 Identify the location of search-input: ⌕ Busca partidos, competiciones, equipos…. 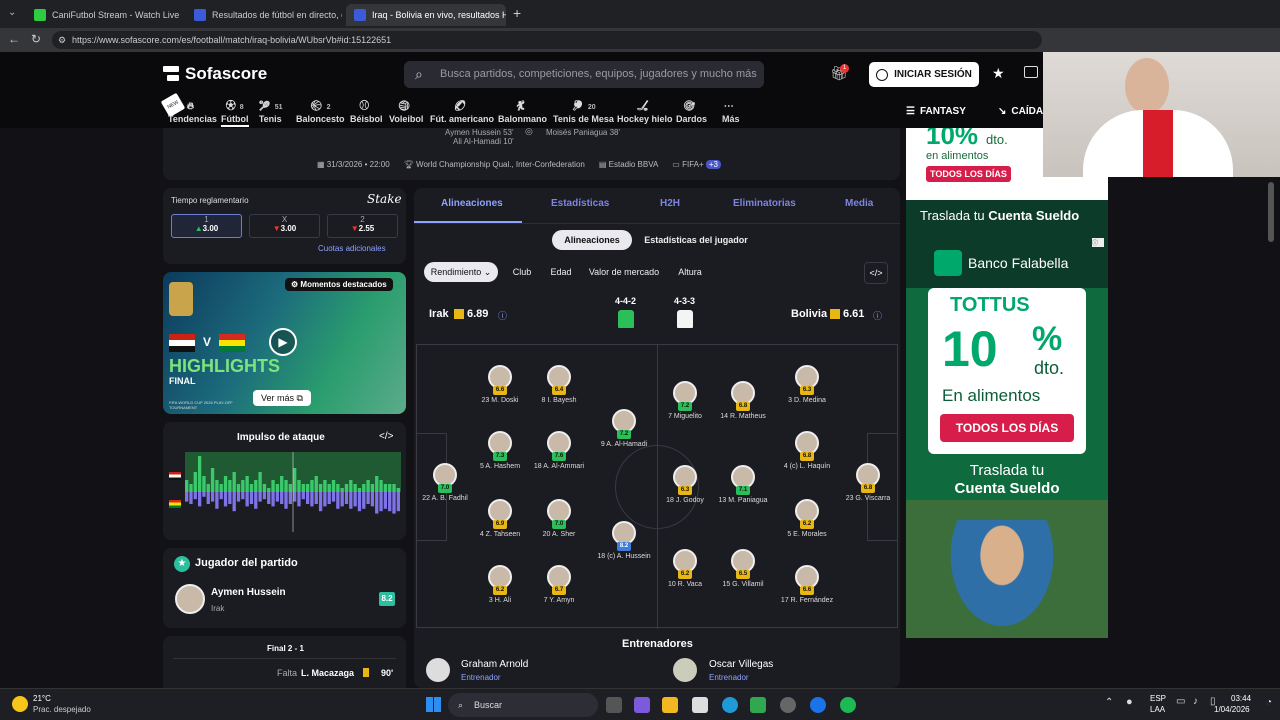
(584, 74).